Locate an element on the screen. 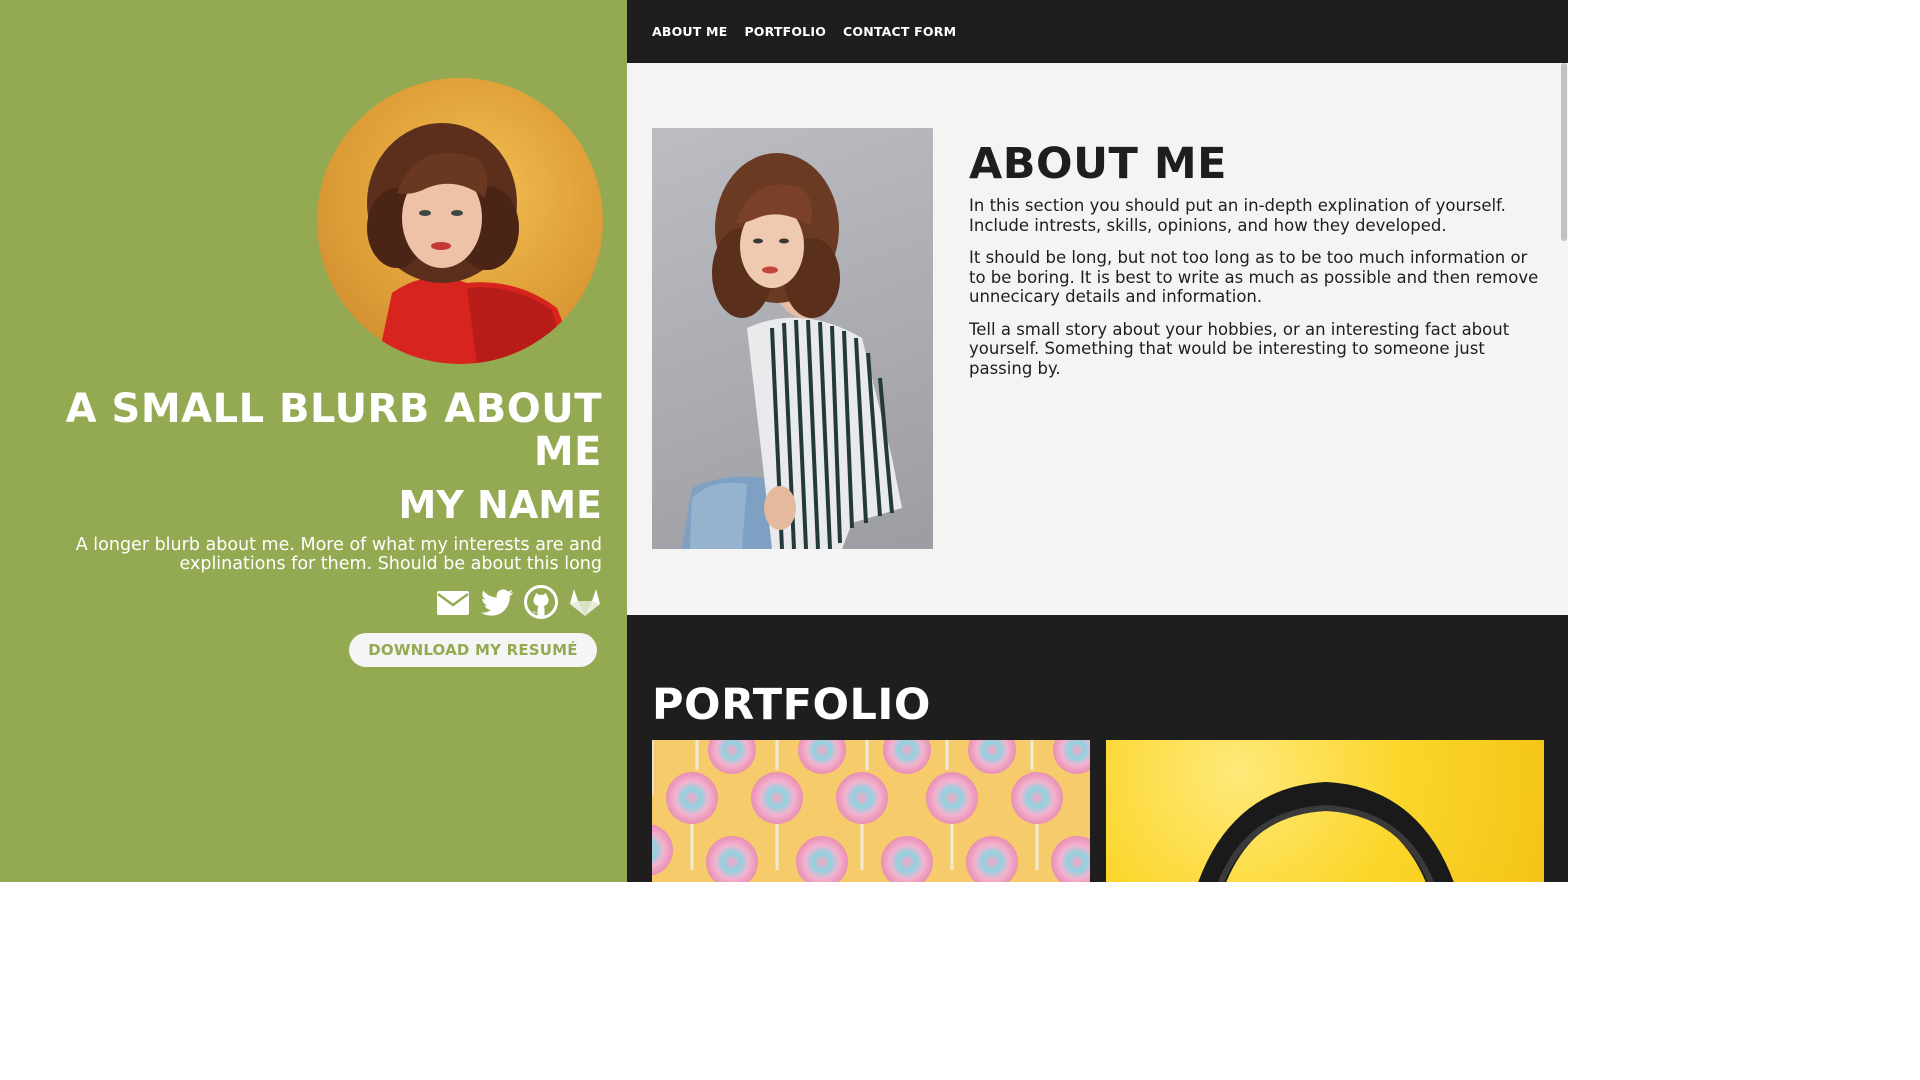 This screenshot has width=1920, height=1080. portfolio-title: PORTFOLIO is located at coordinates (791, 705).